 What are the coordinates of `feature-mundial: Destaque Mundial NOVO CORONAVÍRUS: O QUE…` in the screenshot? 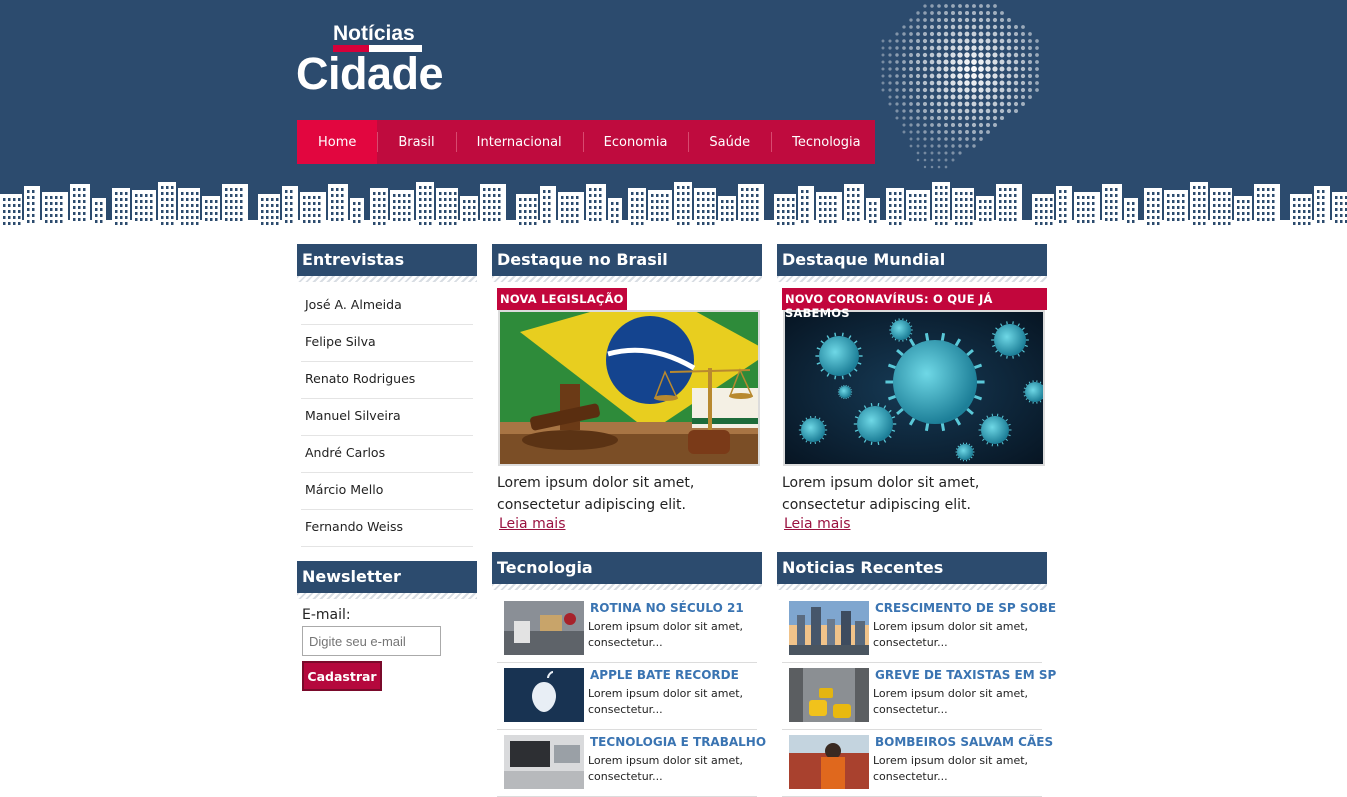 It's located at (912, 260).